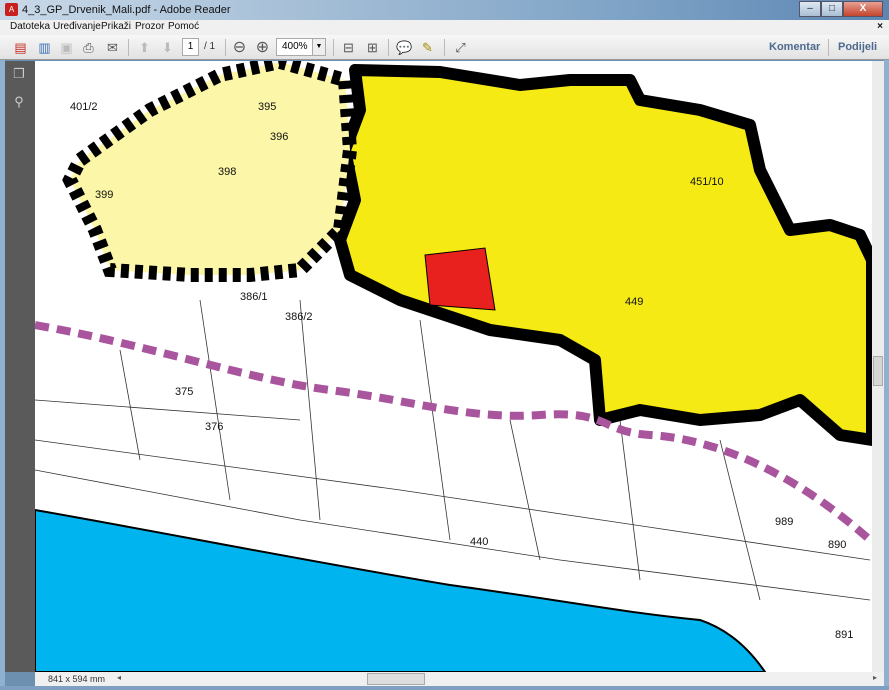  I want to click on parcel-label: 401/2, so click(84, 107).